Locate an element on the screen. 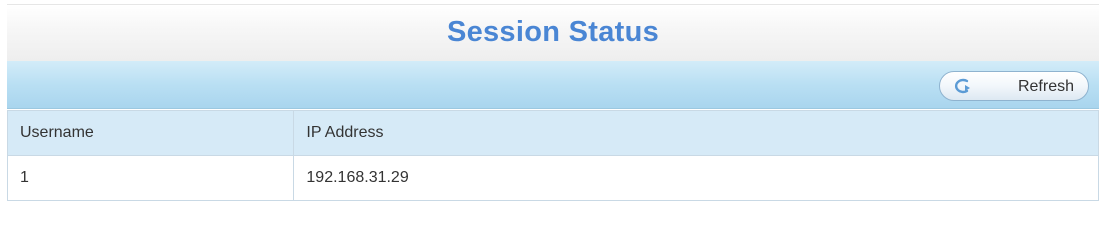 The height and width of the screenshot is (240, 1106). refresh-button: Refresh is located at coordinates (1014, 86).